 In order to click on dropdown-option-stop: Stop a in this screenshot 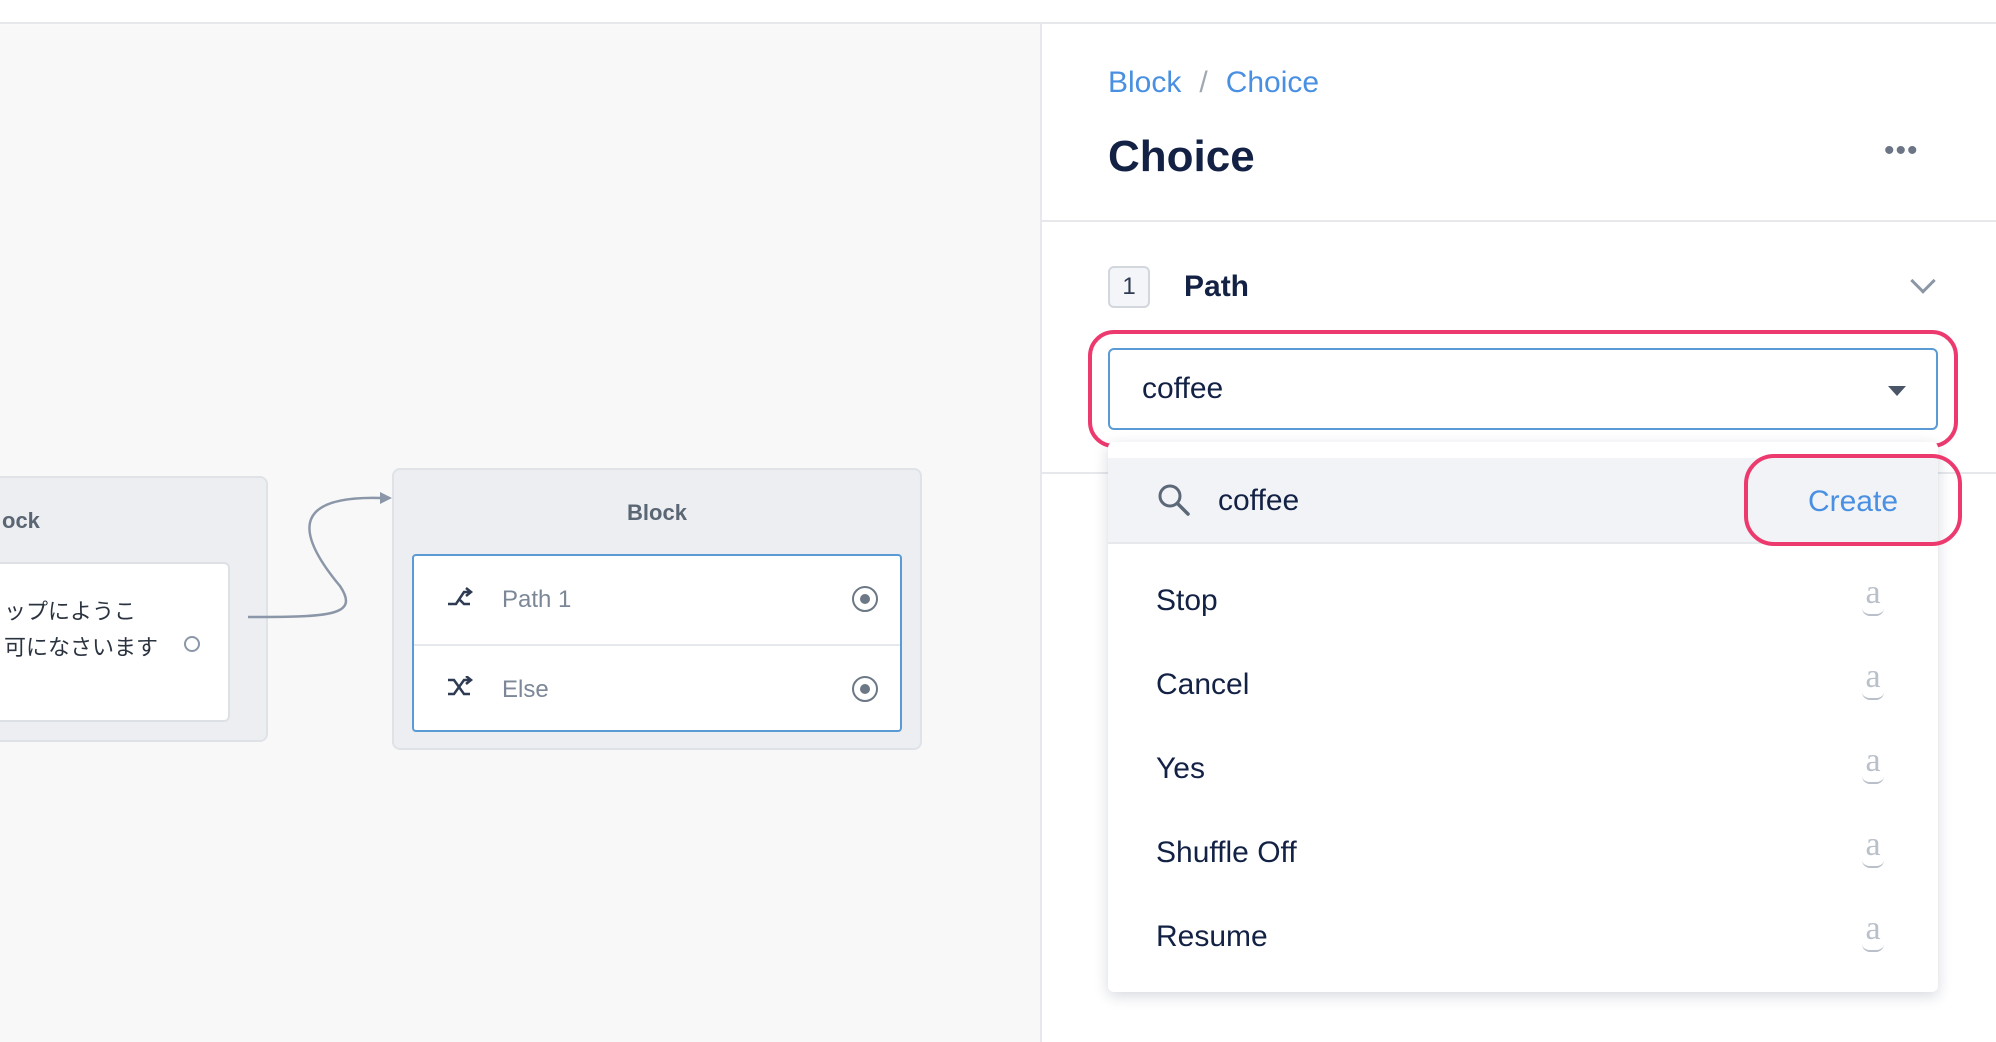, I will do `click(1523, 602)`.